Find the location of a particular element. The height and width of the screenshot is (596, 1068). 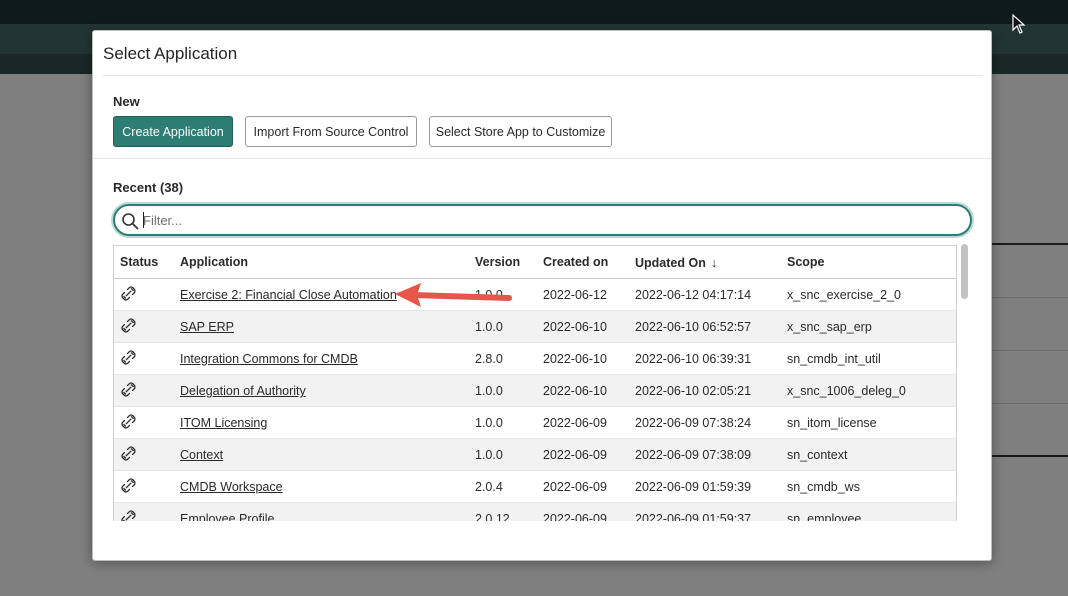

new-section-label: New is located at coordinates (126, 101).